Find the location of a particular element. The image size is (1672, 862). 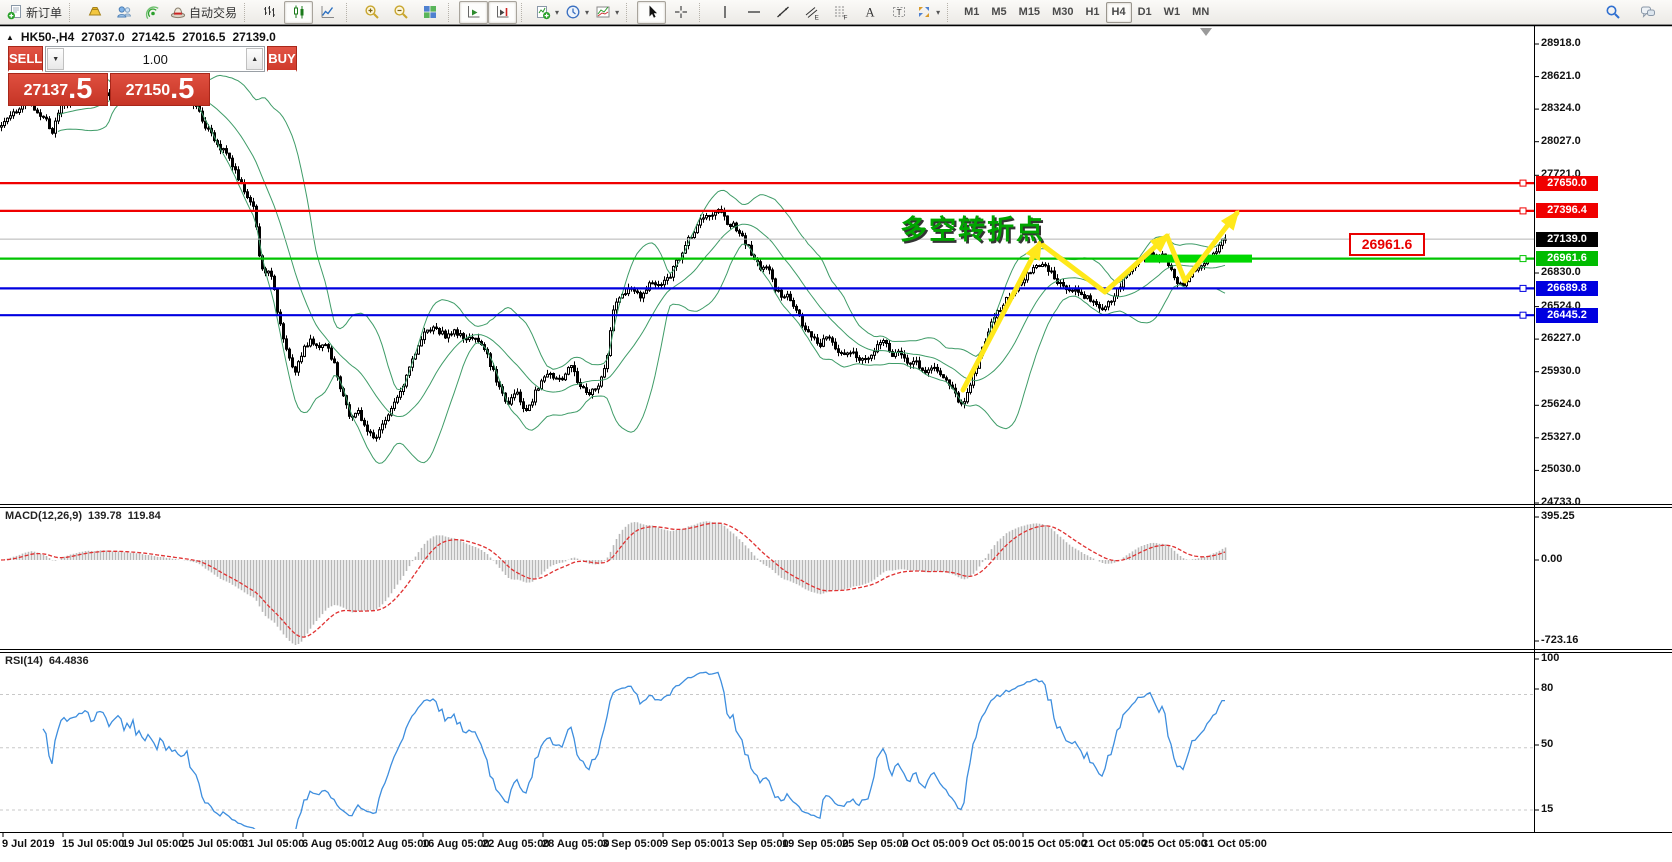

ohlc-open: 27037.0 is located at coordinates (103, 37).